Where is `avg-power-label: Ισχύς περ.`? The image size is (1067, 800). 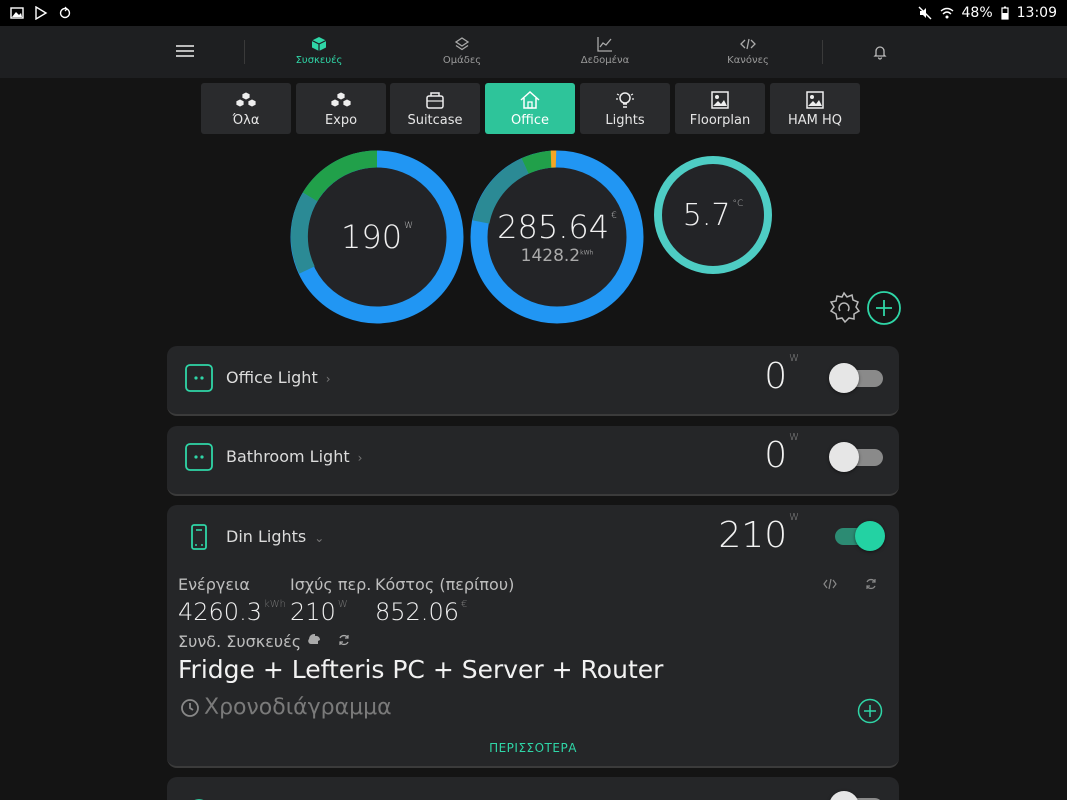
avg-power-label: Ισχύς περ. is located at coordinates (331, 584).